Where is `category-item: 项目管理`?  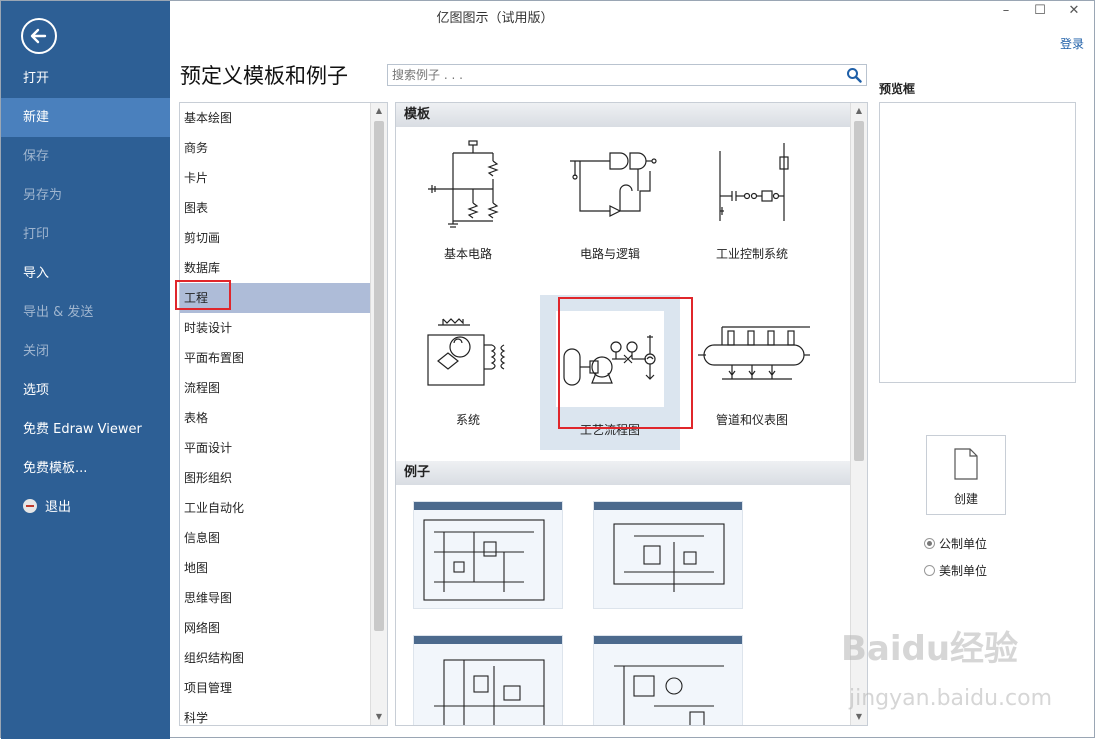
category-item: 项目管理 is located at coordinates (275, 688).